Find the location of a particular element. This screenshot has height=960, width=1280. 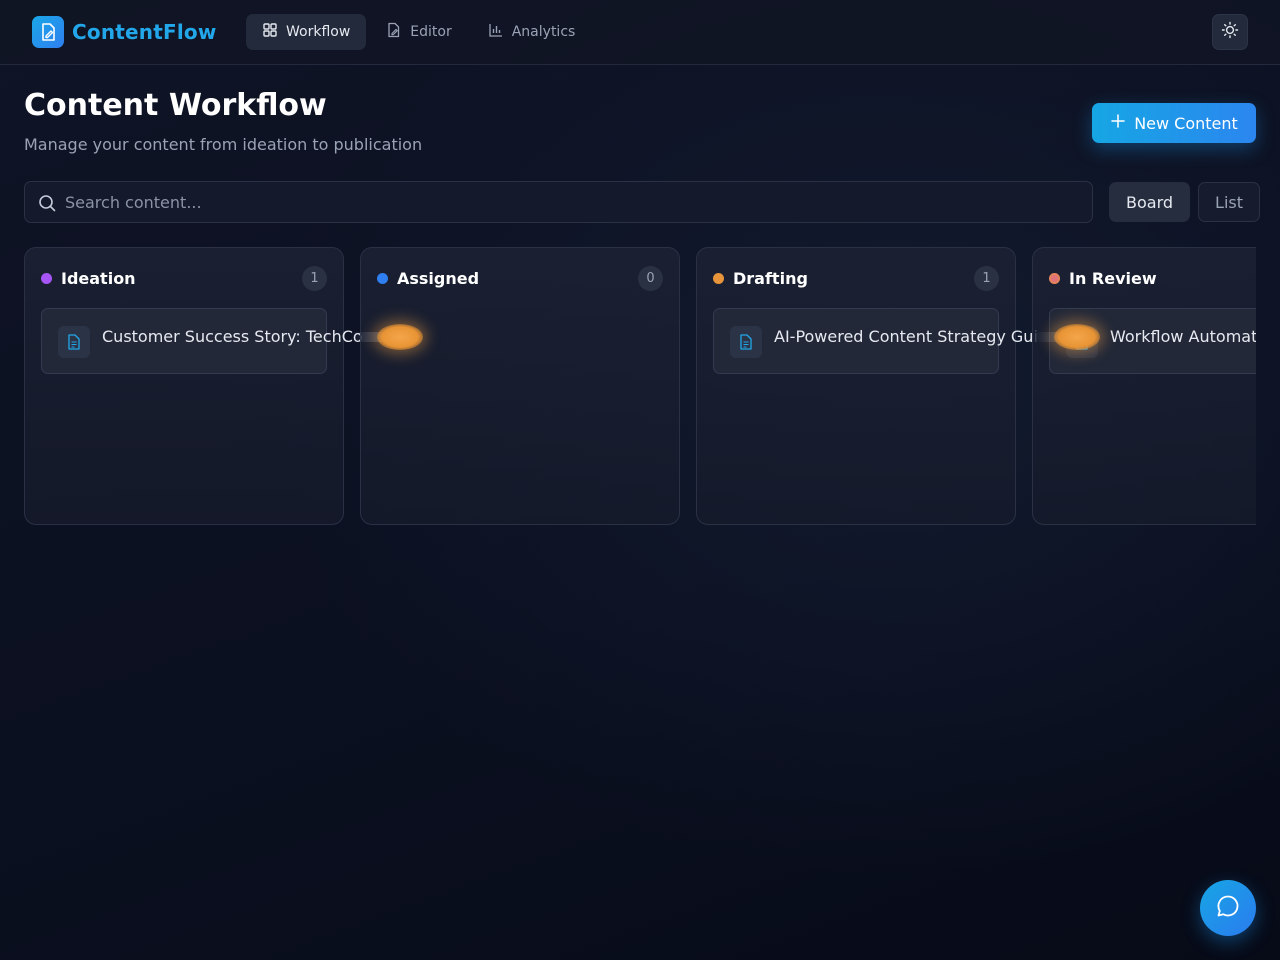

brand: ContentFlow is located at coordinates (124, 32).